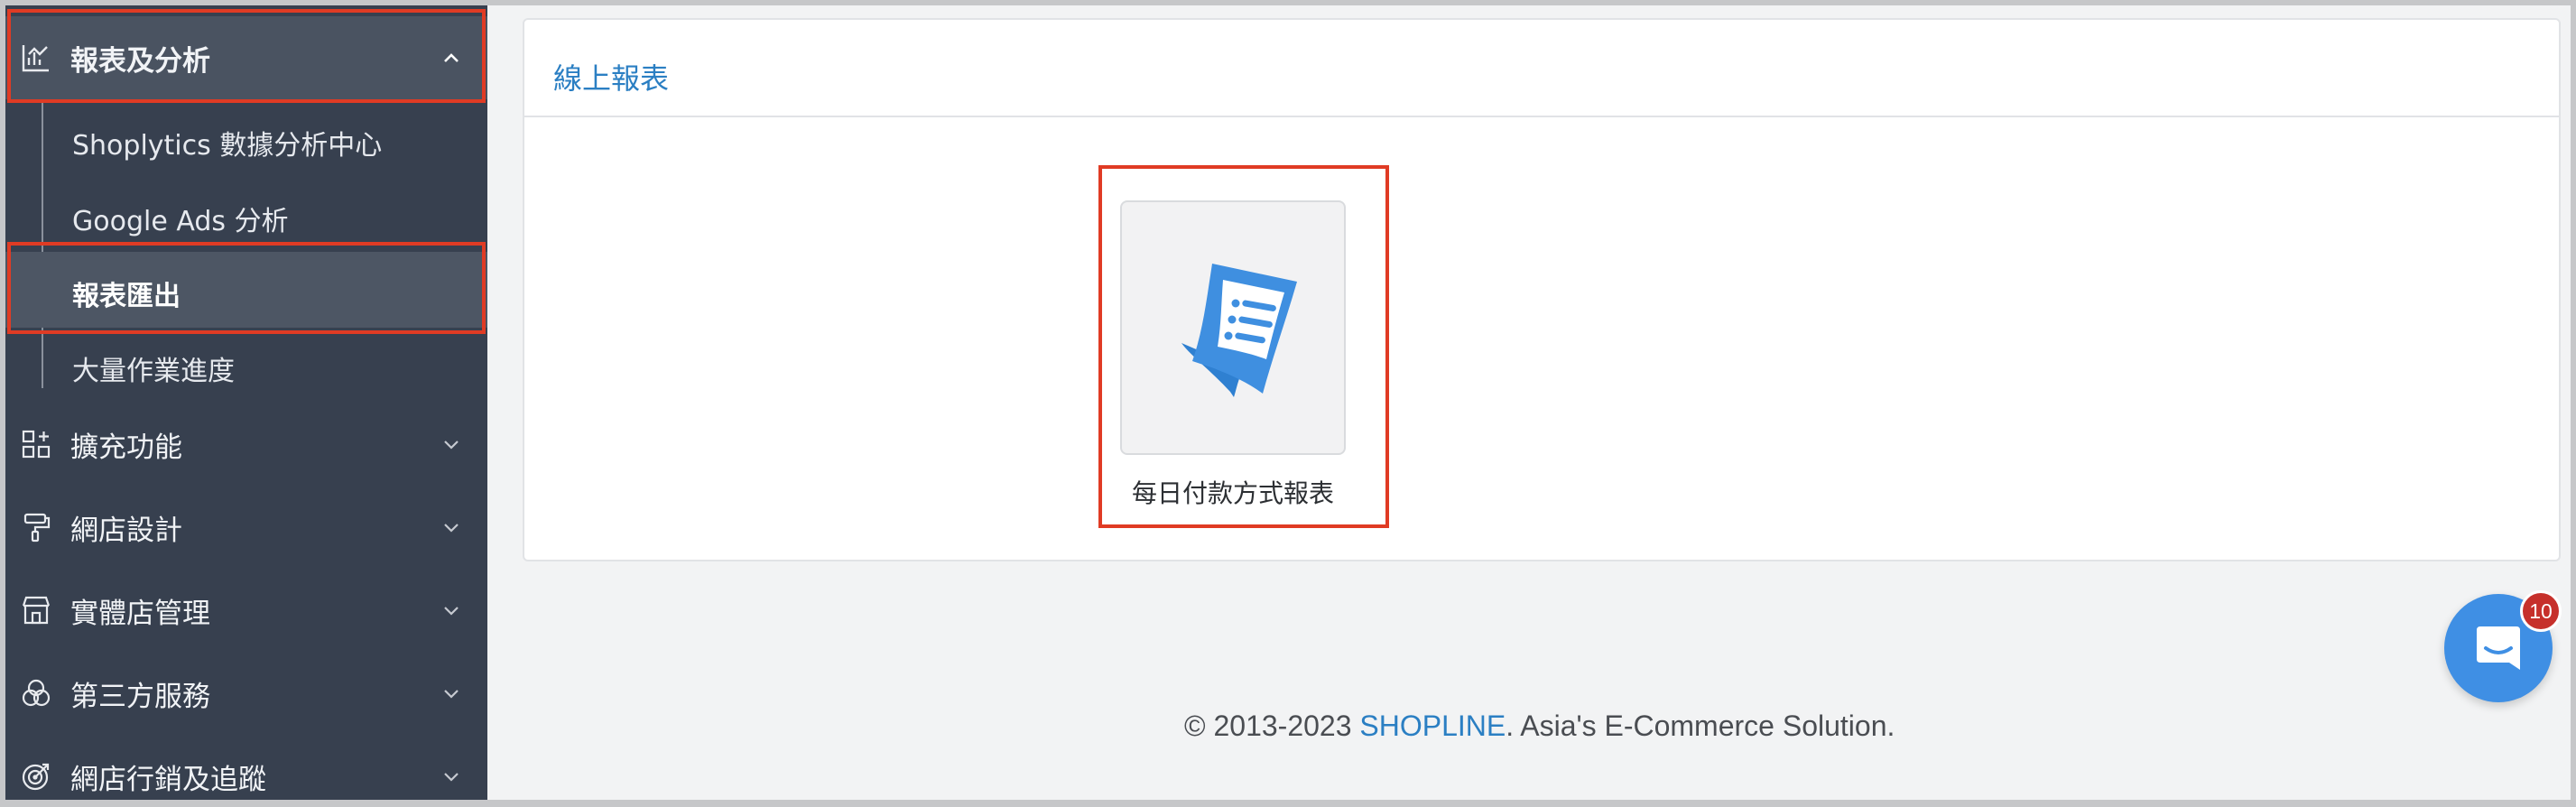 The image size is (2576, 807). What do you see at coordinates (451, 58) in the screenshot?
I see `chevron-up-icon` at bounding box center [451, 58].